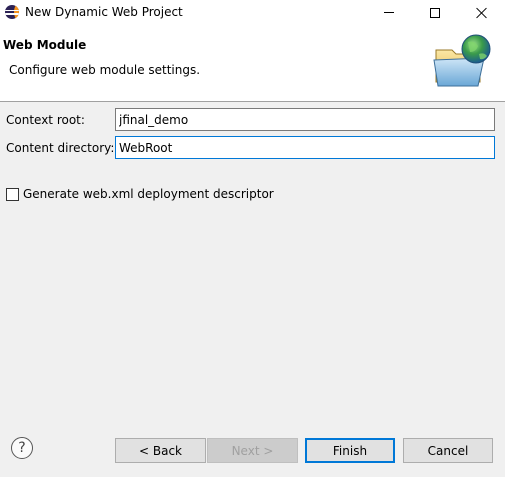  I want to click on content-directory-input, so click(305, 147).